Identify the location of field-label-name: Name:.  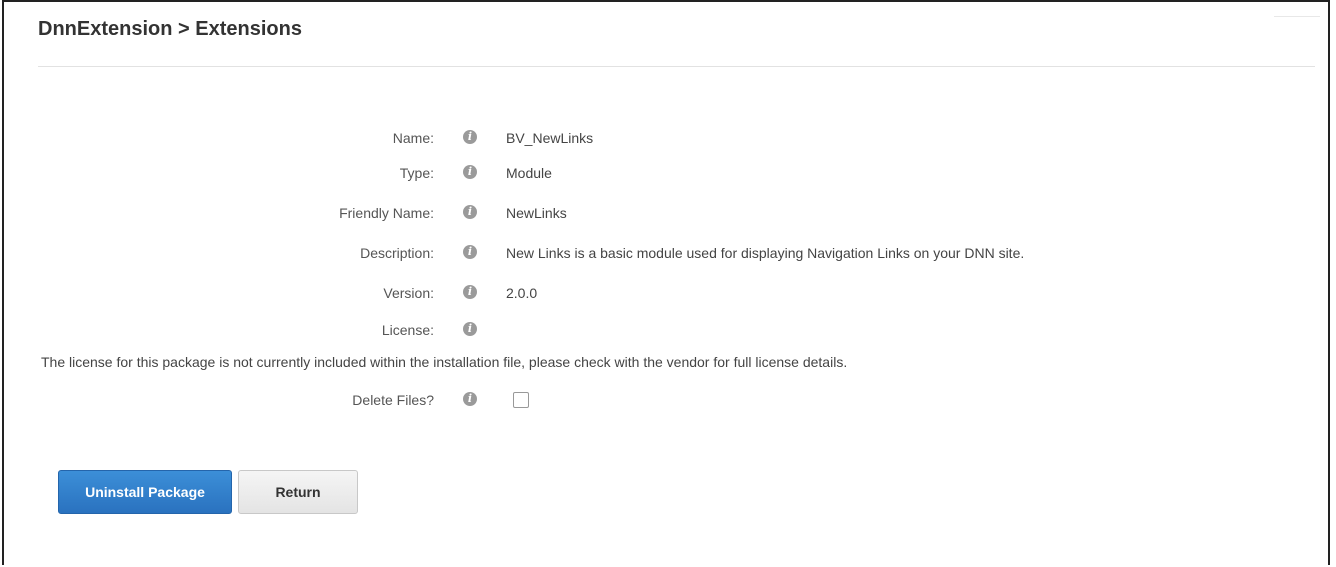
(413, 138).